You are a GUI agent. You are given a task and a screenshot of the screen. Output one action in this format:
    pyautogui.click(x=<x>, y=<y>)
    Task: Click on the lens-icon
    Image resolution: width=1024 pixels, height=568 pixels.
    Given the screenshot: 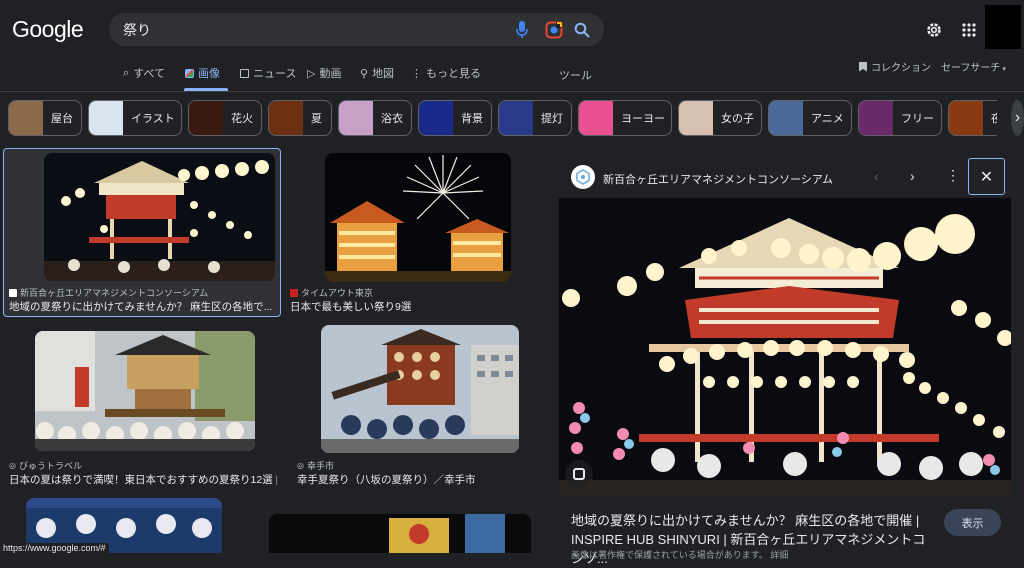 What is the action you would take?
    pyautogui.click(x=579, y=474)
    